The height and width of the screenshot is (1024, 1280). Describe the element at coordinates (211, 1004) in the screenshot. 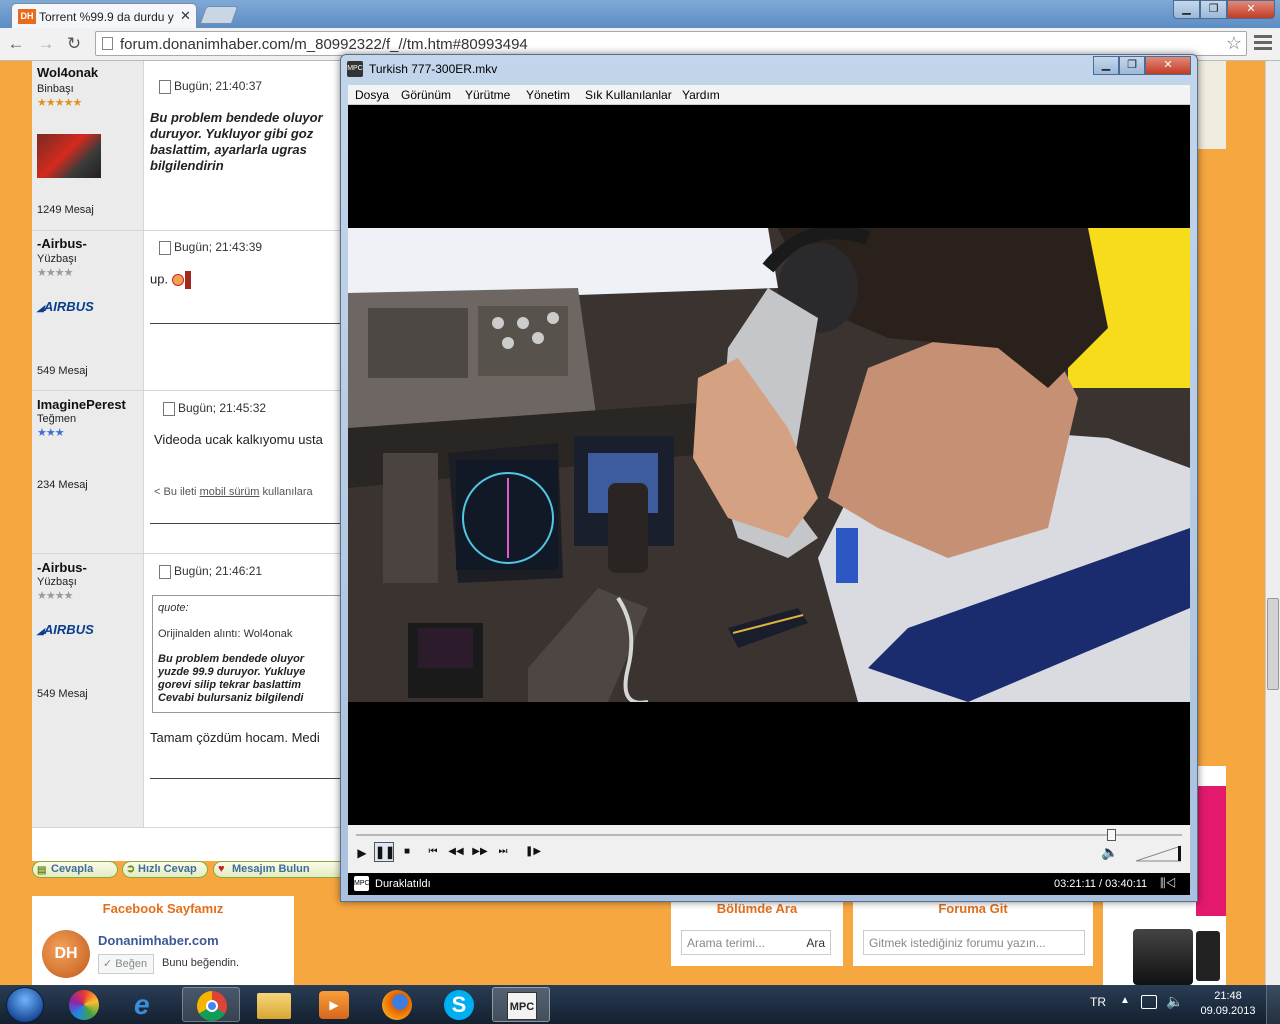

I see `taskbar-chrome` at that location.